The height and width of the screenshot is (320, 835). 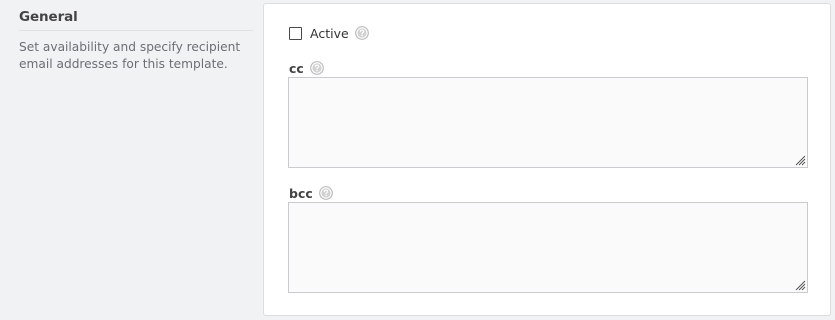 I want to click on bcc-help-icon, so click(x=325, y=193).